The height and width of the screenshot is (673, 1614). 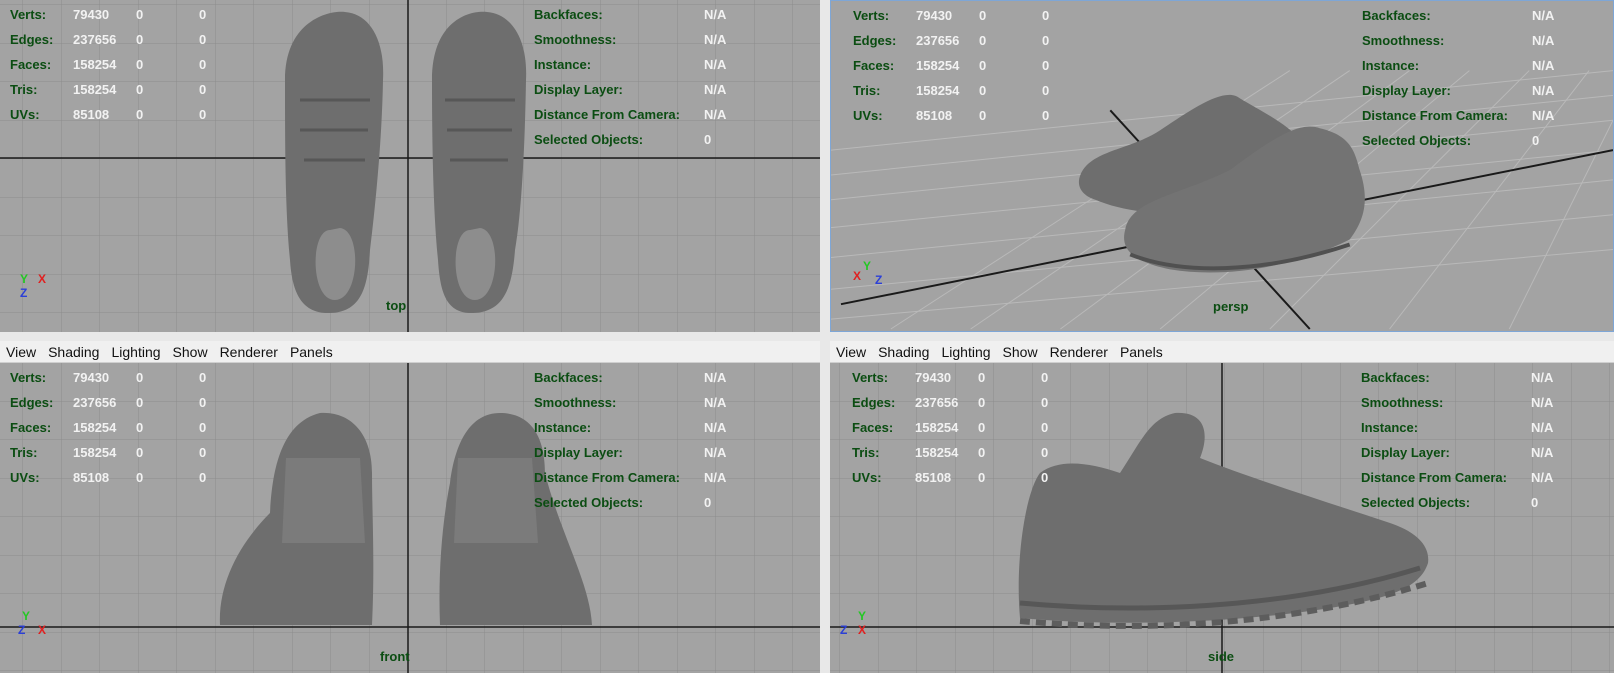 I want to click on axis-gizmo: Y Z X, so click(x=860, y=629).